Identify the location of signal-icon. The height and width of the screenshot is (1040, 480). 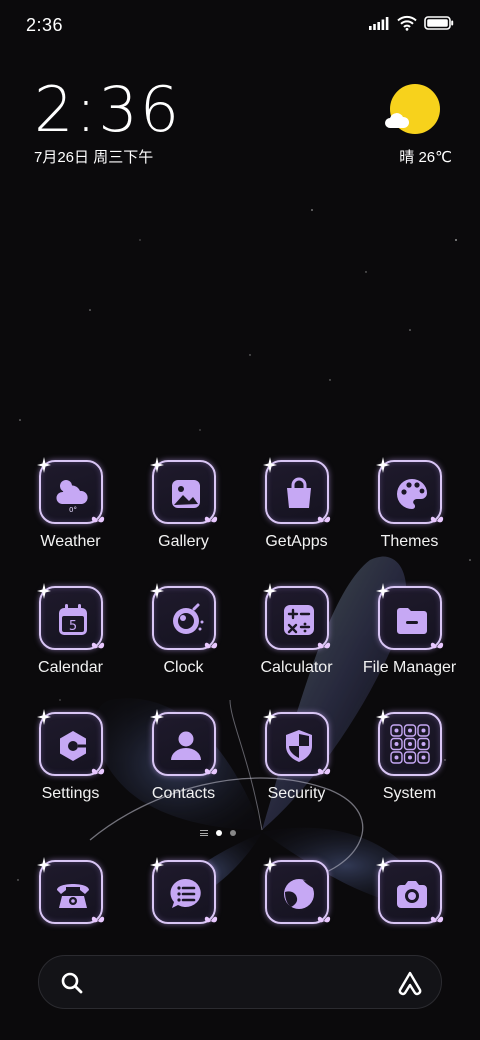
(379, 23).